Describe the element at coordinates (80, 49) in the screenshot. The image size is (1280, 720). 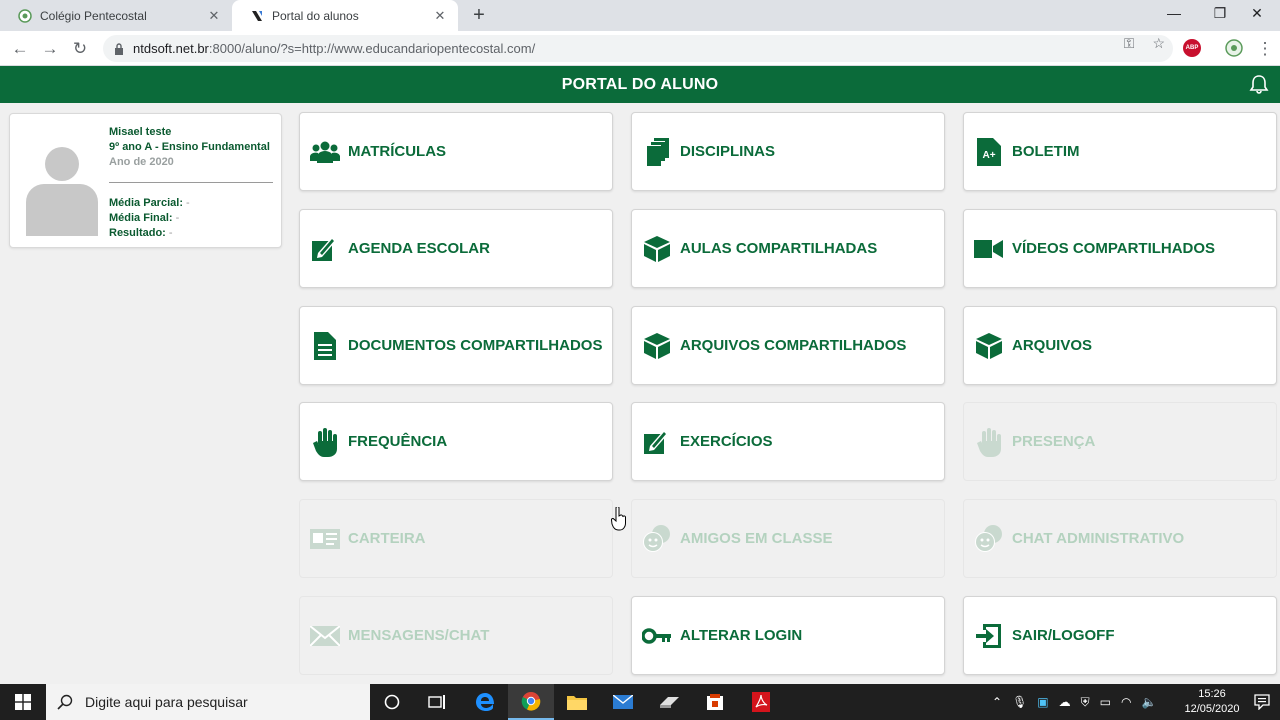
I see `reload-icon: ↻` at that location.